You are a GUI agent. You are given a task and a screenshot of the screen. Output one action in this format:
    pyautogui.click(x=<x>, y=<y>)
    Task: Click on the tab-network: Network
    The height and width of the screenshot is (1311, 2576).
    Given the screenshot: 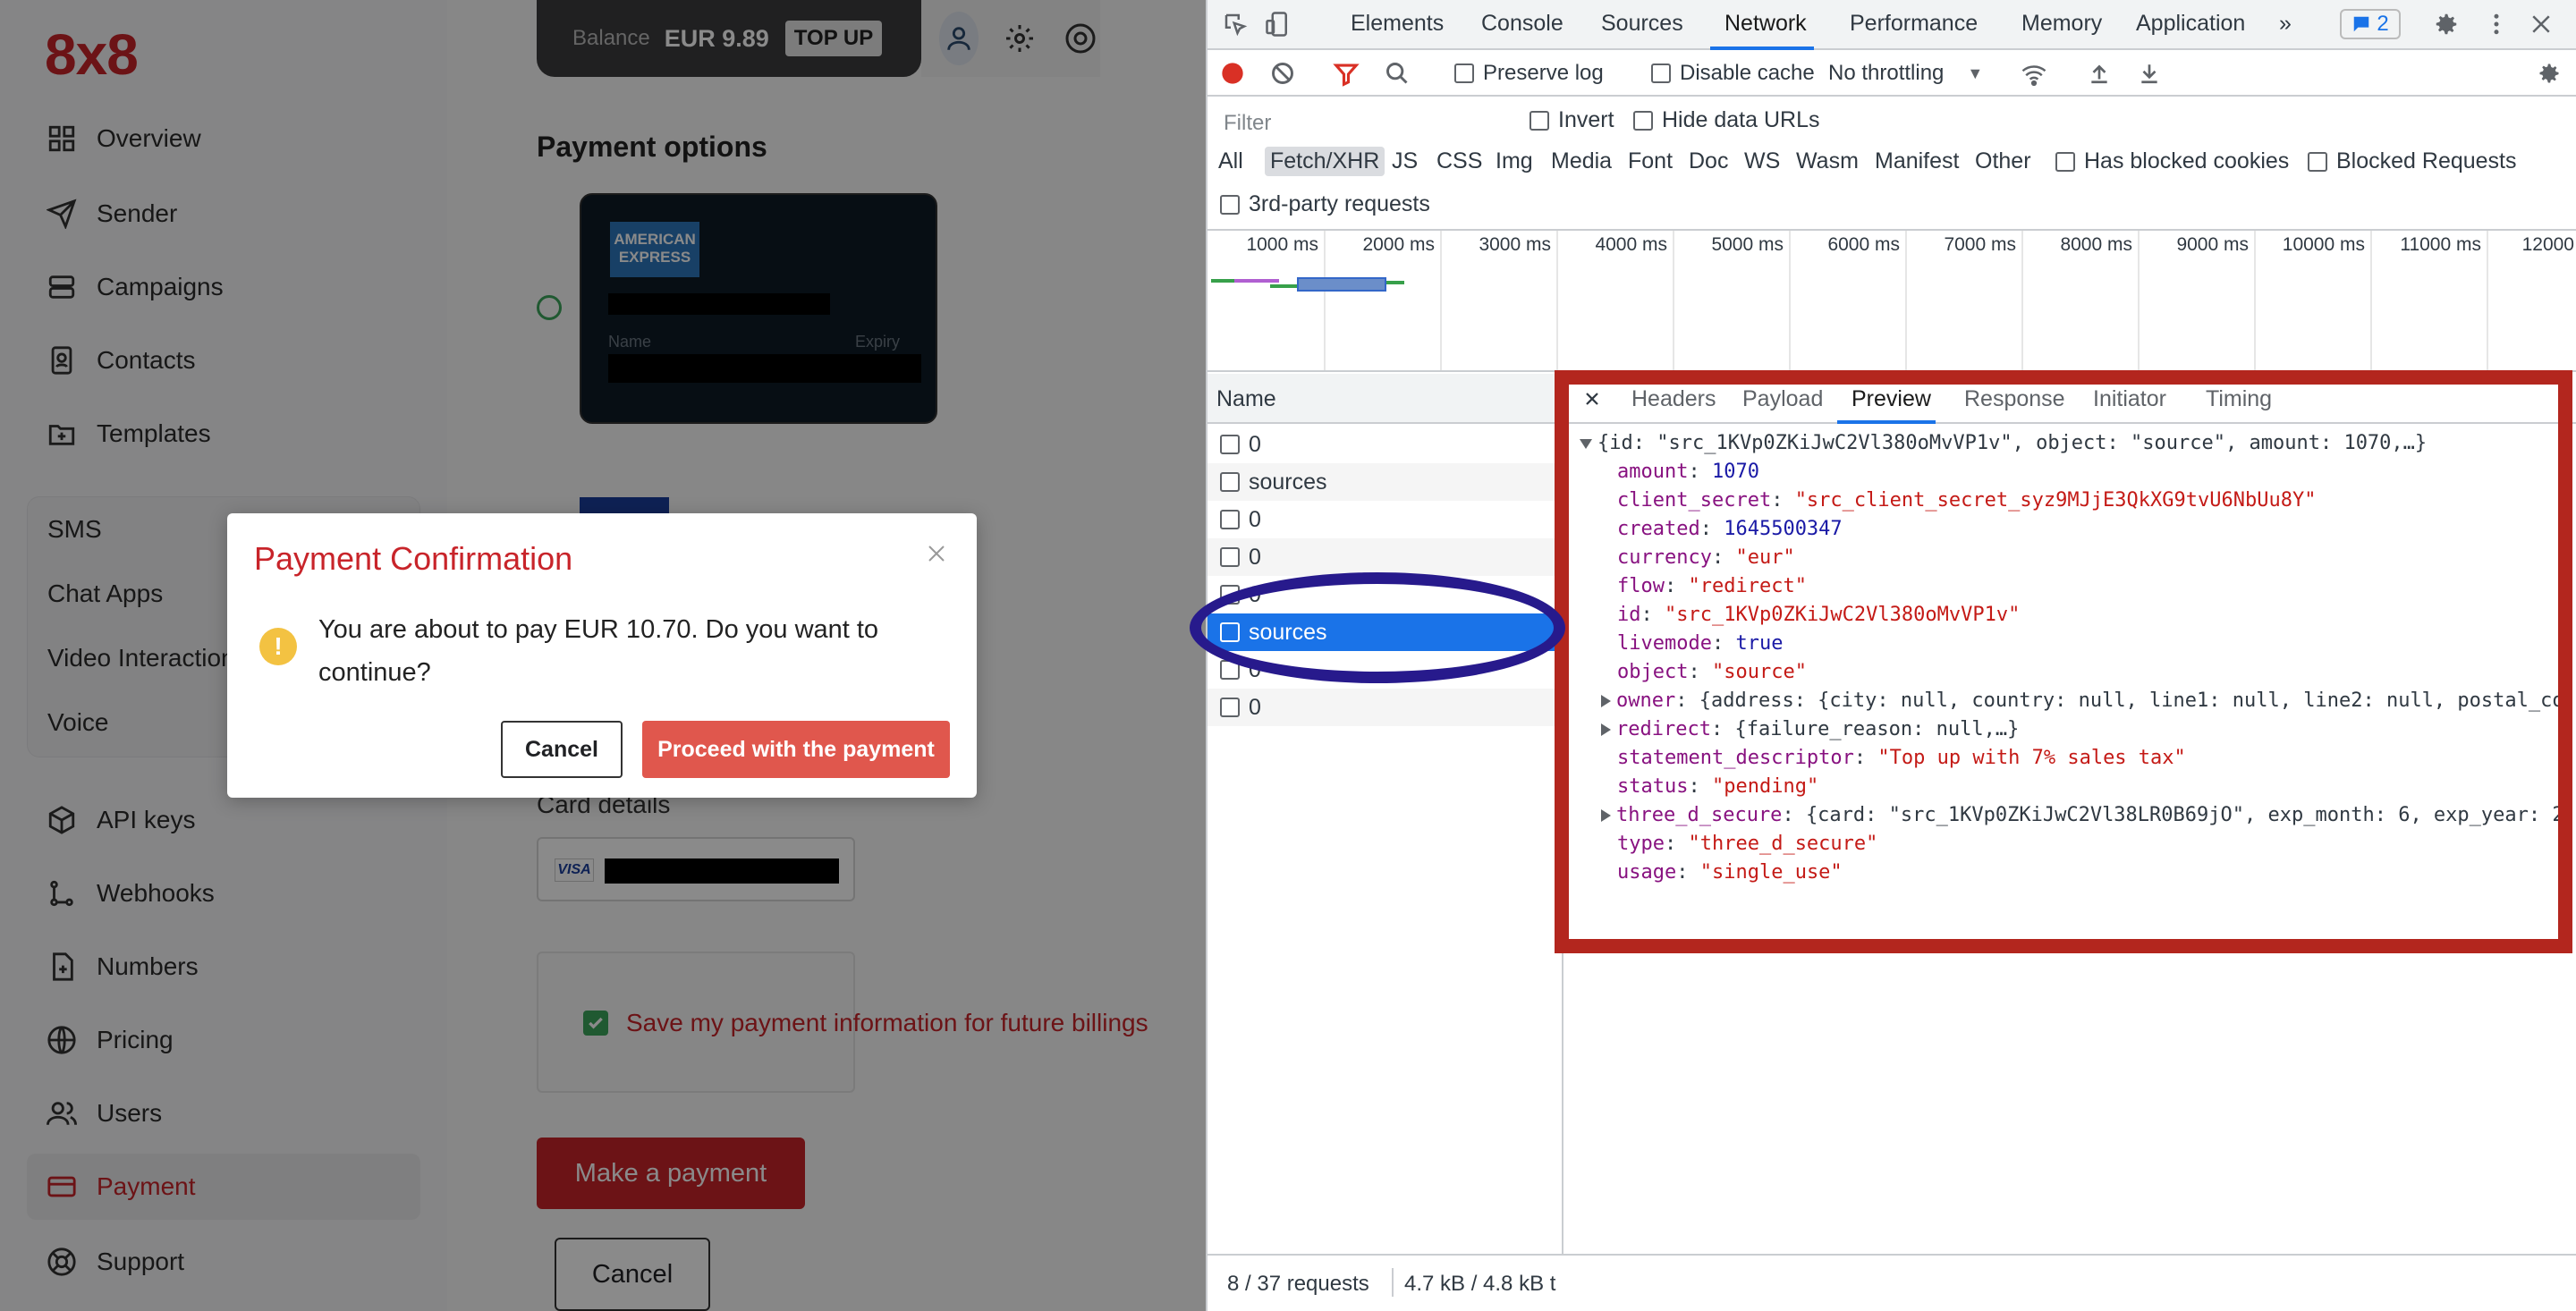 What is the action you would take?
    pyautogui.click(x=1765, y=24)
    